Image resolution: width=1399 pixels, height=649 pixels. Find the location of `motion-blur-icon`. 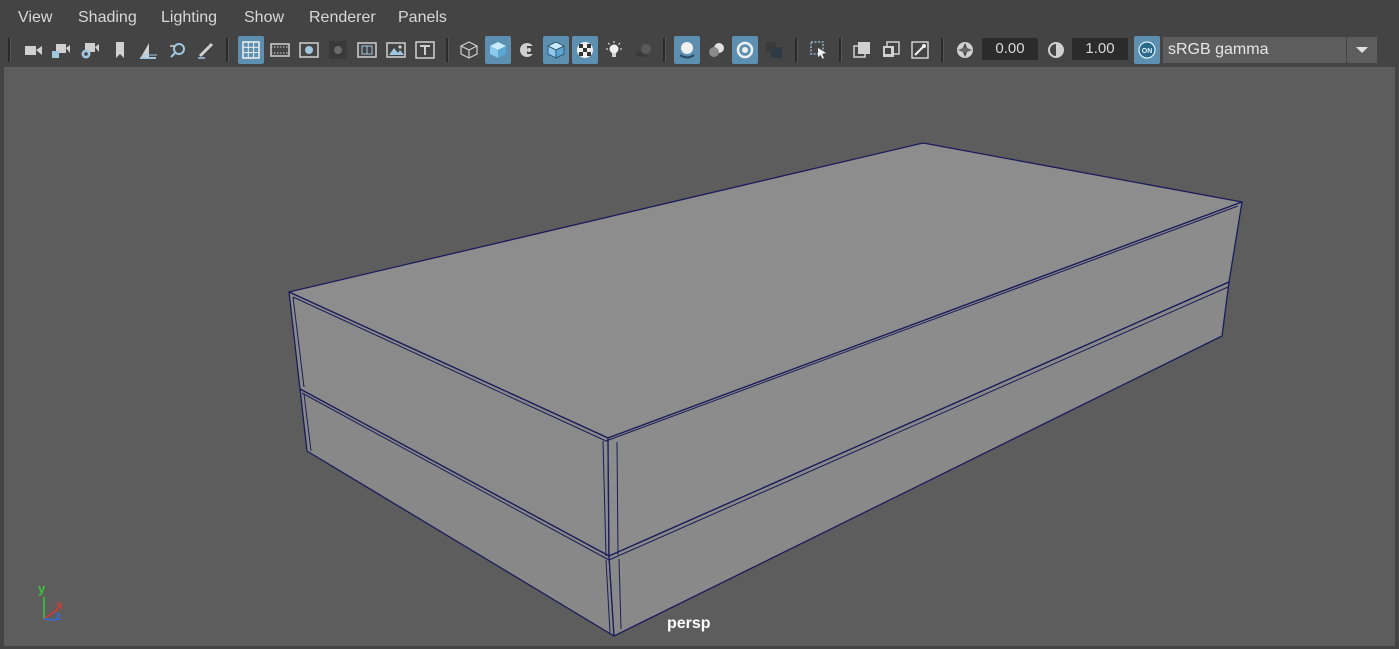

motion-blur-icon is located at coordinates (716, 50).